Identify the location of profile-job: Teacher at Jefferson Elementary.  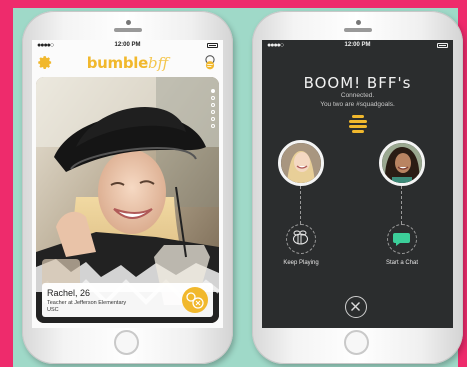
(87, 303).